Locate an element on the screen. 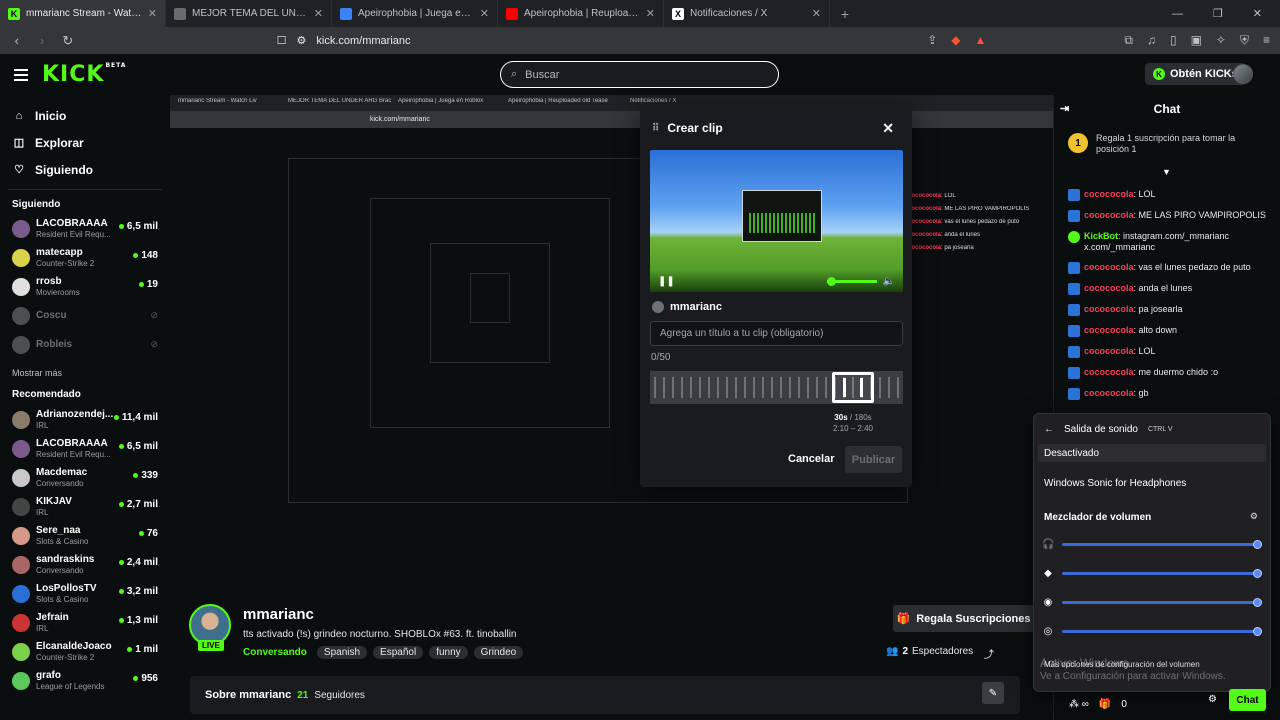 The image size is (1280, 720). edit-icon: ✎ is located at coordinates (993, 693).